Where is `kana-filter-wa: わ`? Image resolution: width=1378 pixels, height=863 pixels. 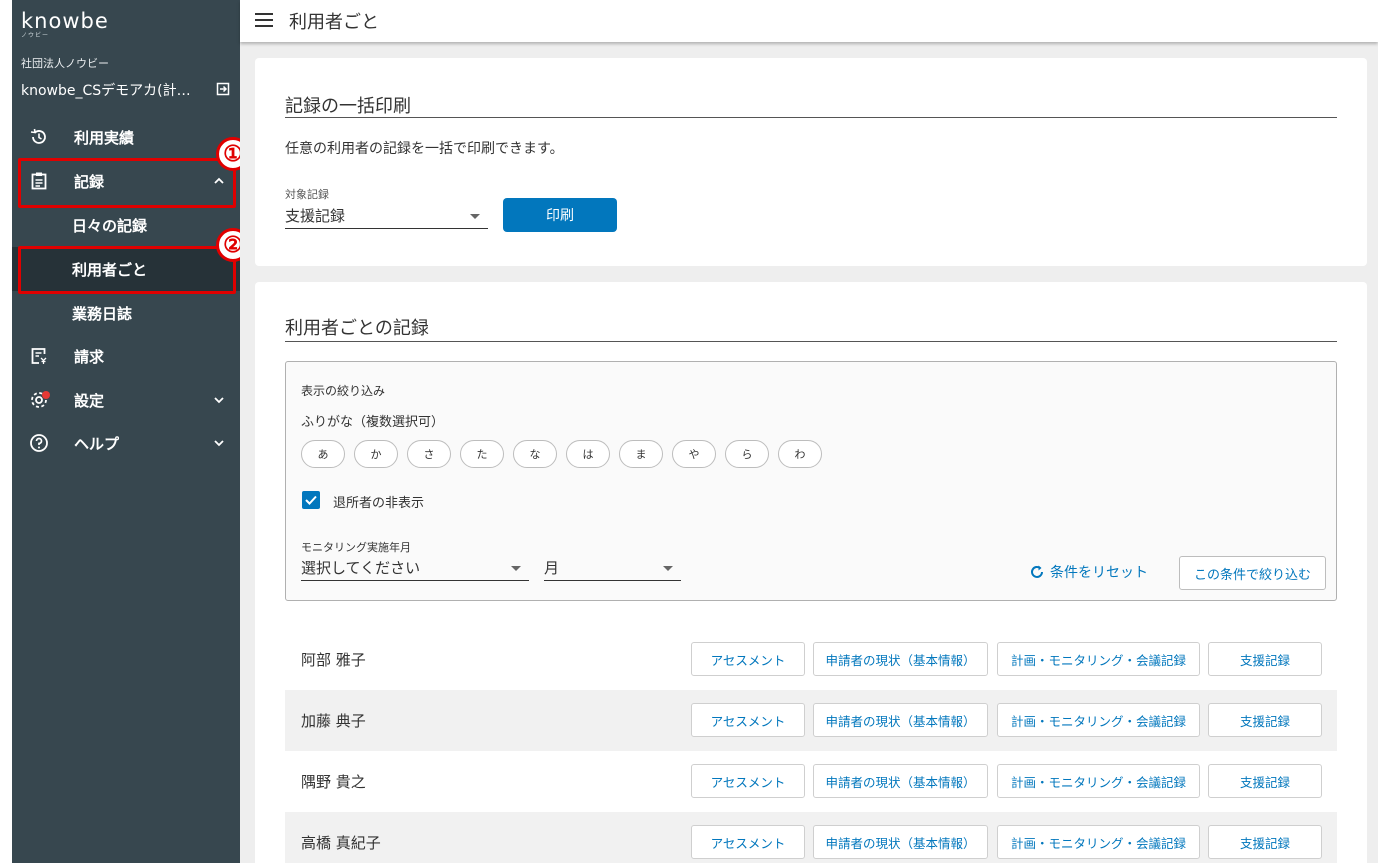 kana-filter-wa: わ is located at coordinates (800, 454).